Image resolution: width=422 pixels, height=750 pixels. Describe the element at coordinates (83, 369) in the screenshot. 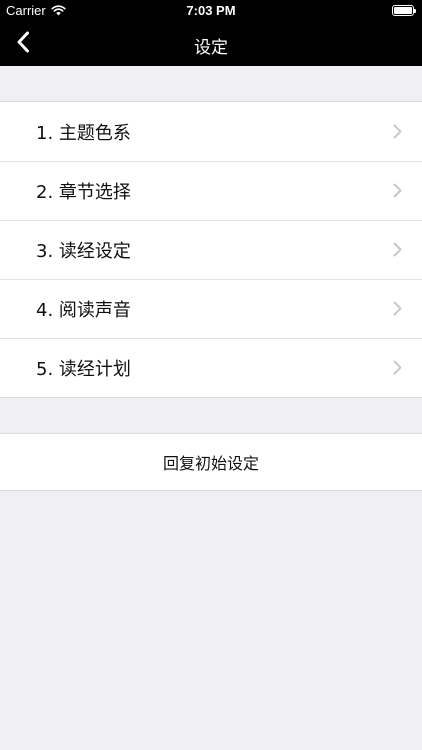

I see `settings-item-label: 5. 读经计划` at that location.